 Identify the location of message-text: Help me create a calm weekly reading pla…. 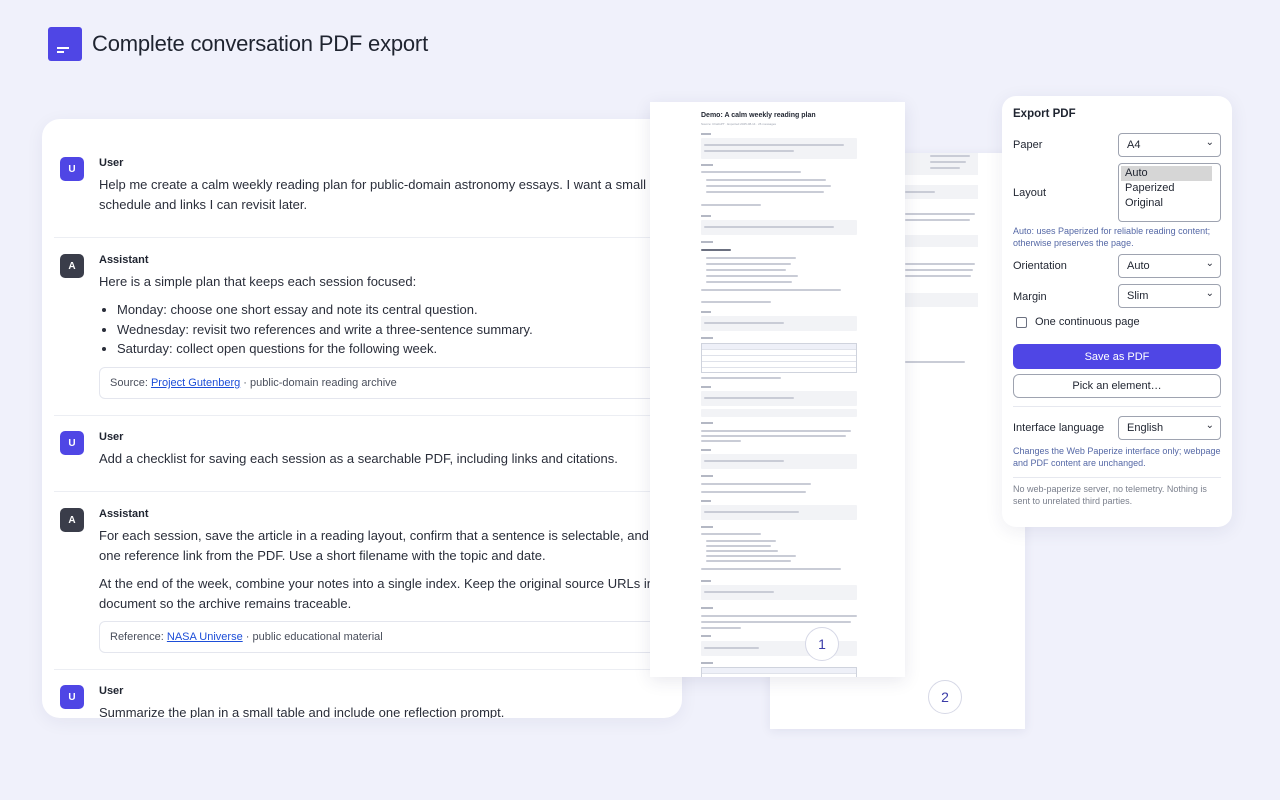
(372, 184).